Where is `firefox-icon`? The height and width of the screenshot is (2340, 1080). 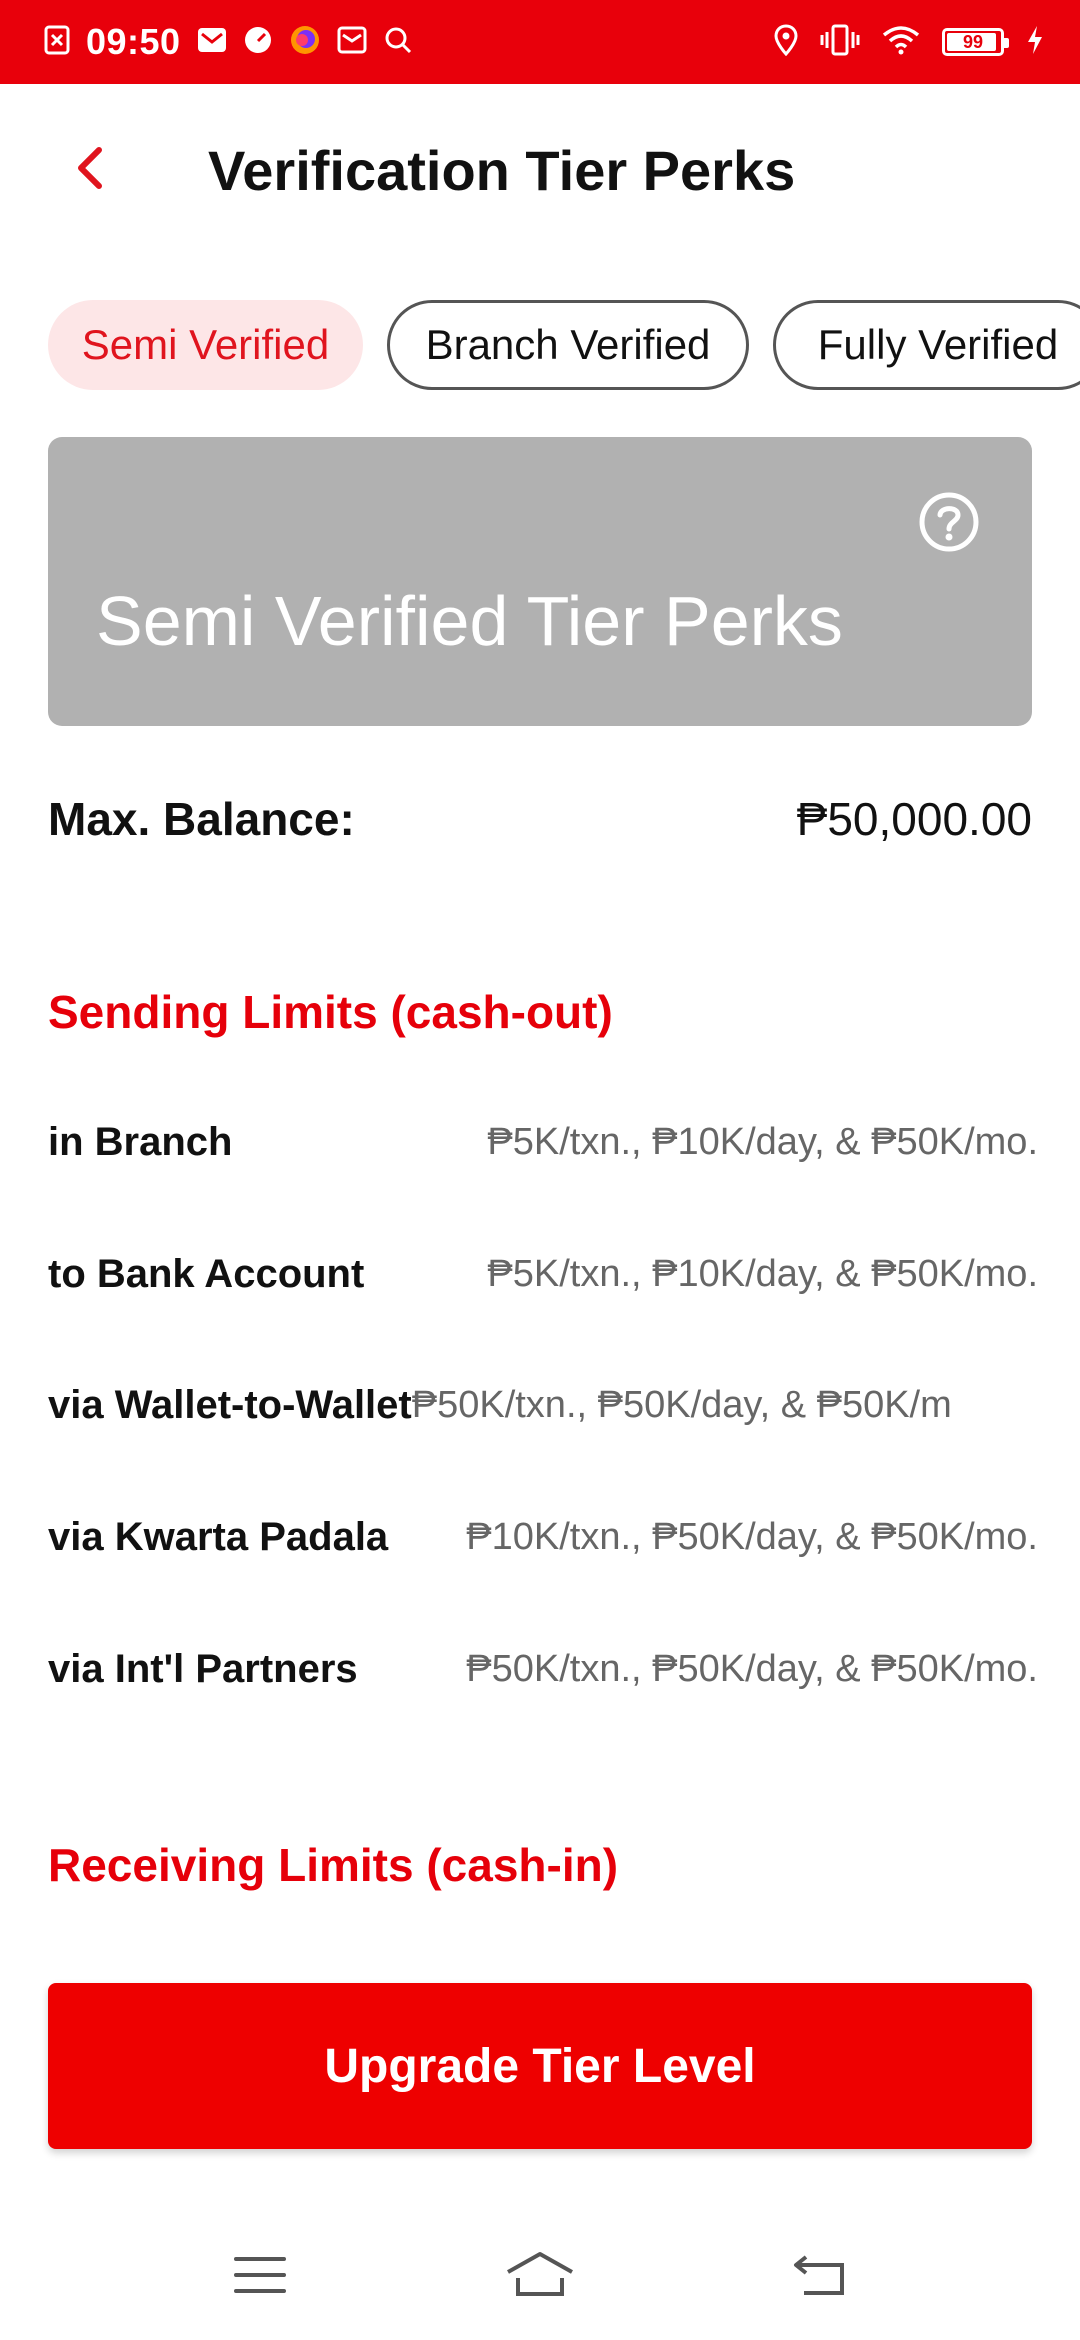 firefox-icon is located at coordinates (305, 42).